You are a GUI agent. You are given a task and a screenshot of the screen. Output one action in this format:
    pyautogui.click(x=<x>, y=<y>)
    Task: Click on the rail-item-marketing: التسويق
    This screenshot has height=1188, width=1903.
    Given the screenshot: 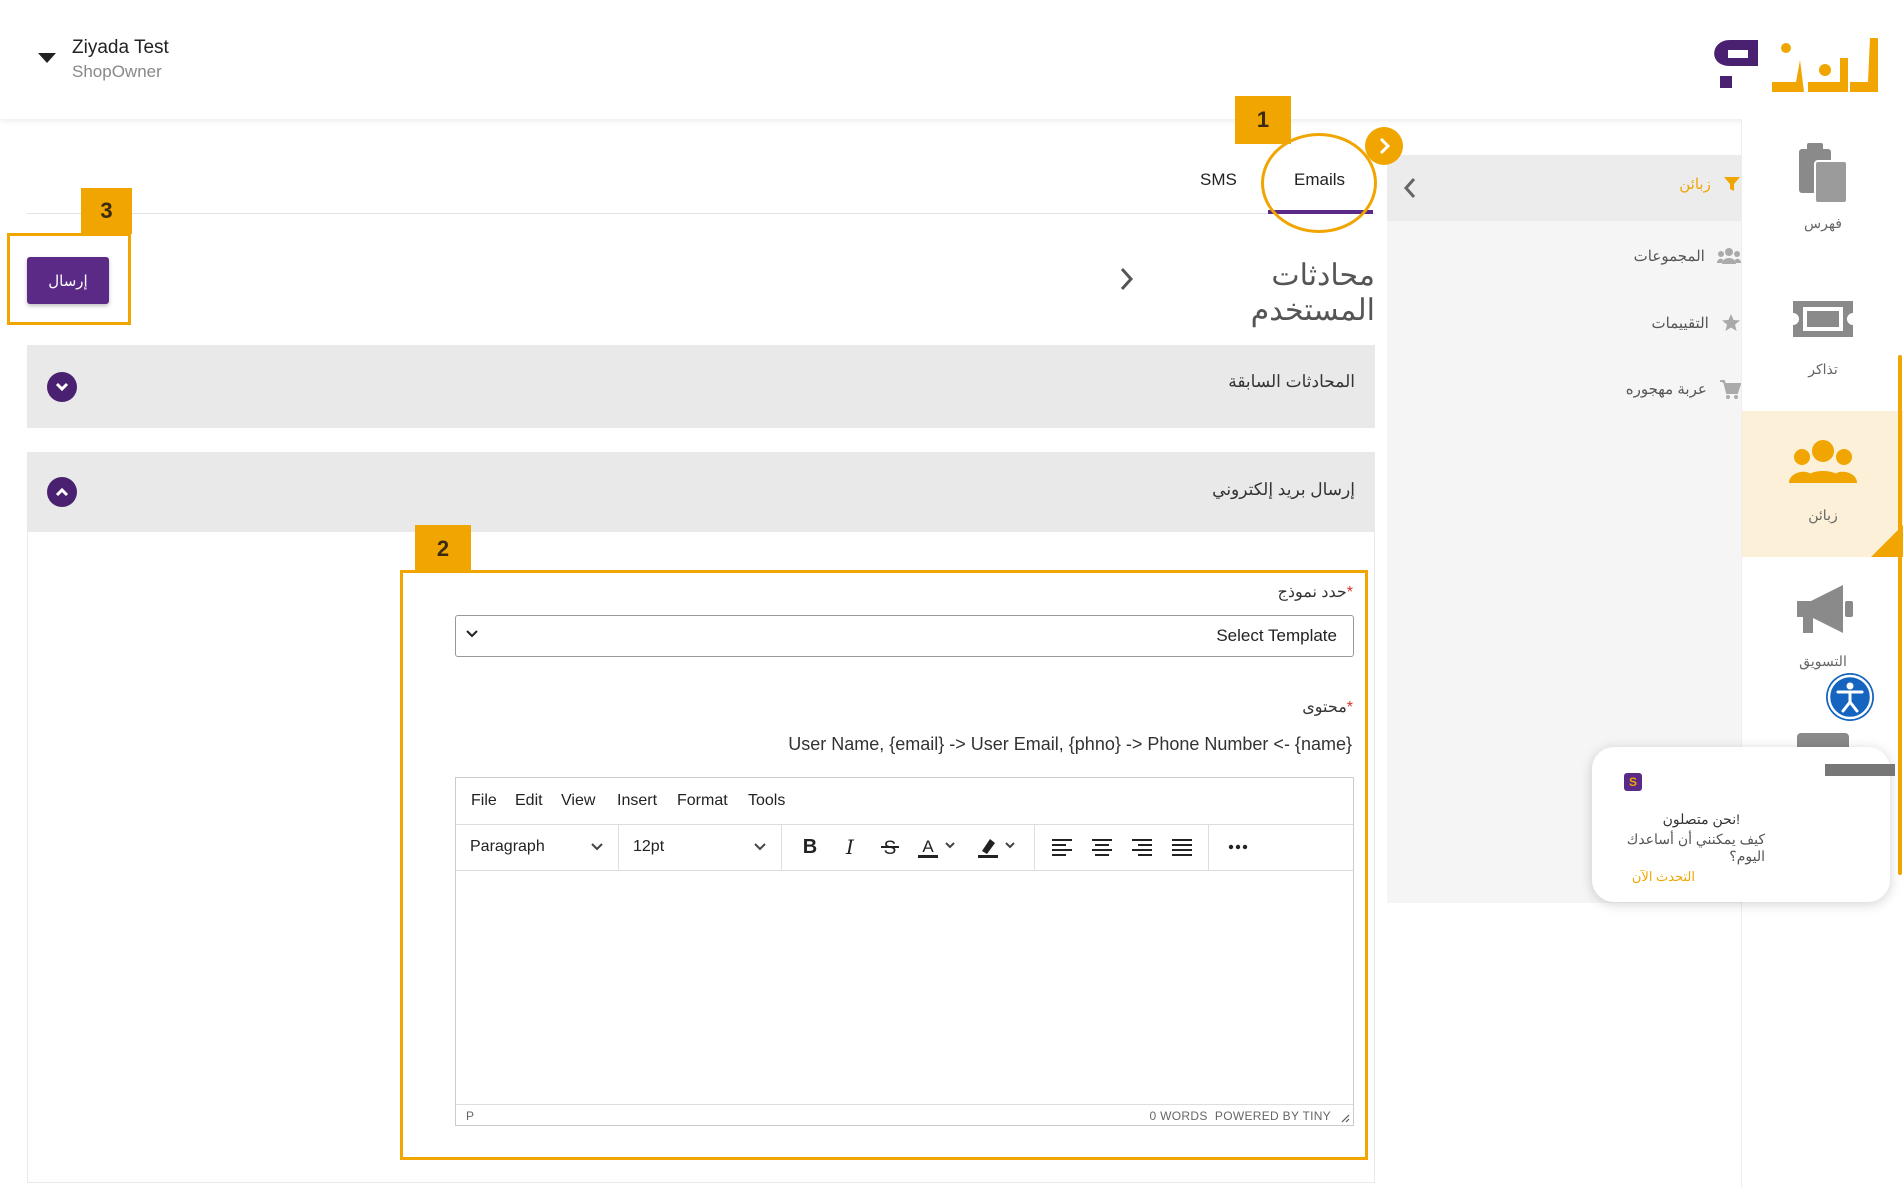 What is the action you would take?
    pyautogui.click(x=1822, y=630)
    